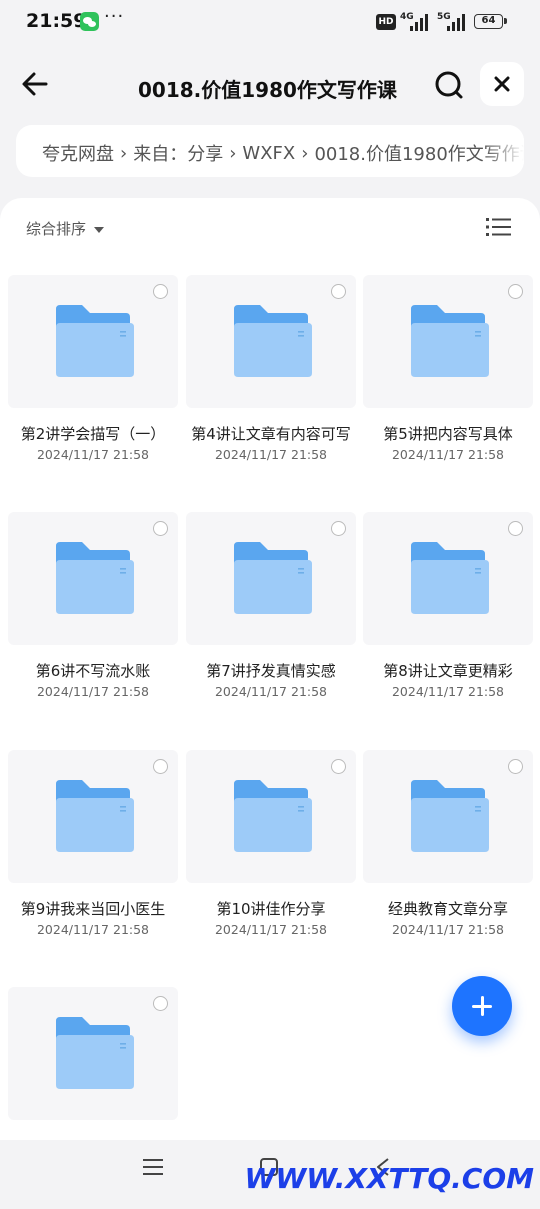 The height and width of the screenshot is (1209, 540). I want to click on back-button, so click(36, 84).